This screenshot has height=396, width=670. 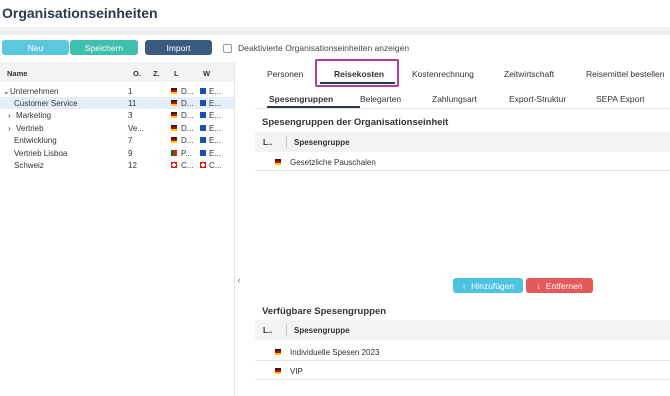 What do you see at coordinates (380, 99) in the screenshot?
I see `subtab-belegarten: Belegarten` at bounding box center [380, 99].